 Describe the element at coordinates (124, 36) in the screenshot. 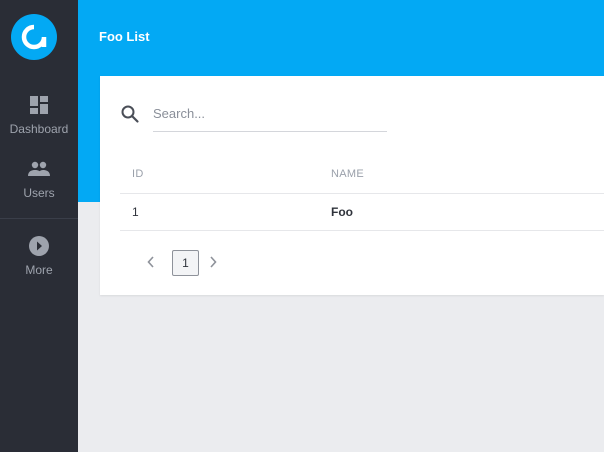

I see `page-title: Foo List` at that location.